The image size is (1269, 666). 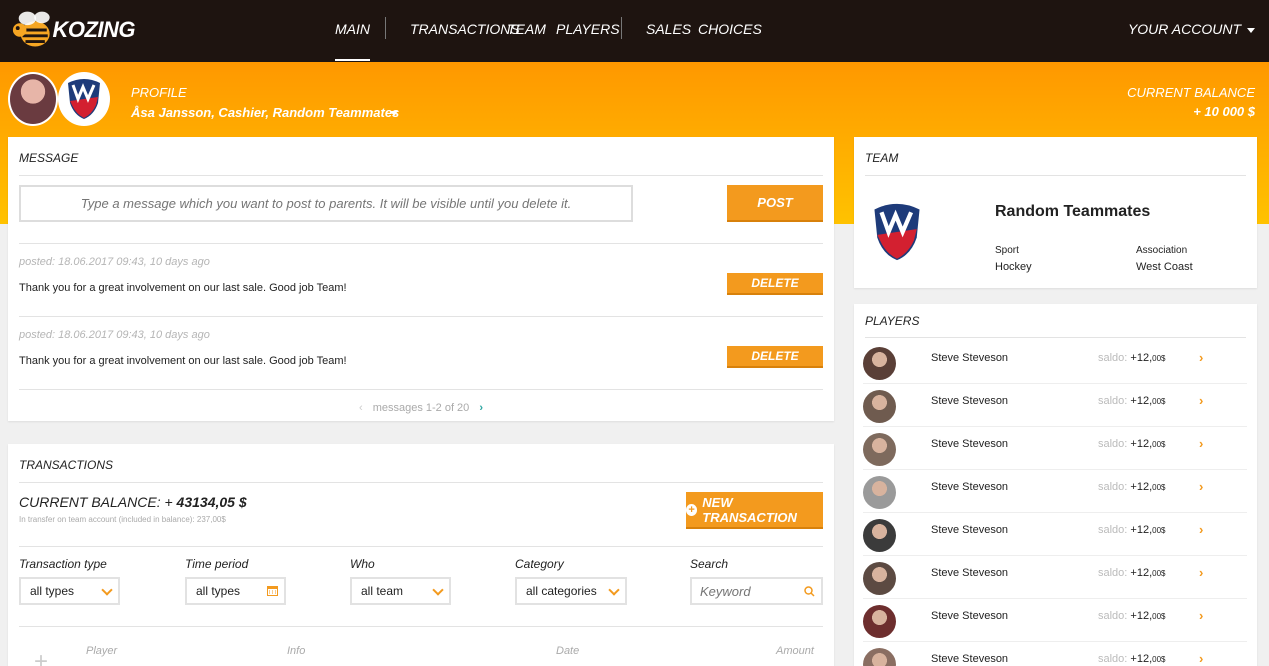 I want to click on team-logo-icon, so click(x=897, y=232).